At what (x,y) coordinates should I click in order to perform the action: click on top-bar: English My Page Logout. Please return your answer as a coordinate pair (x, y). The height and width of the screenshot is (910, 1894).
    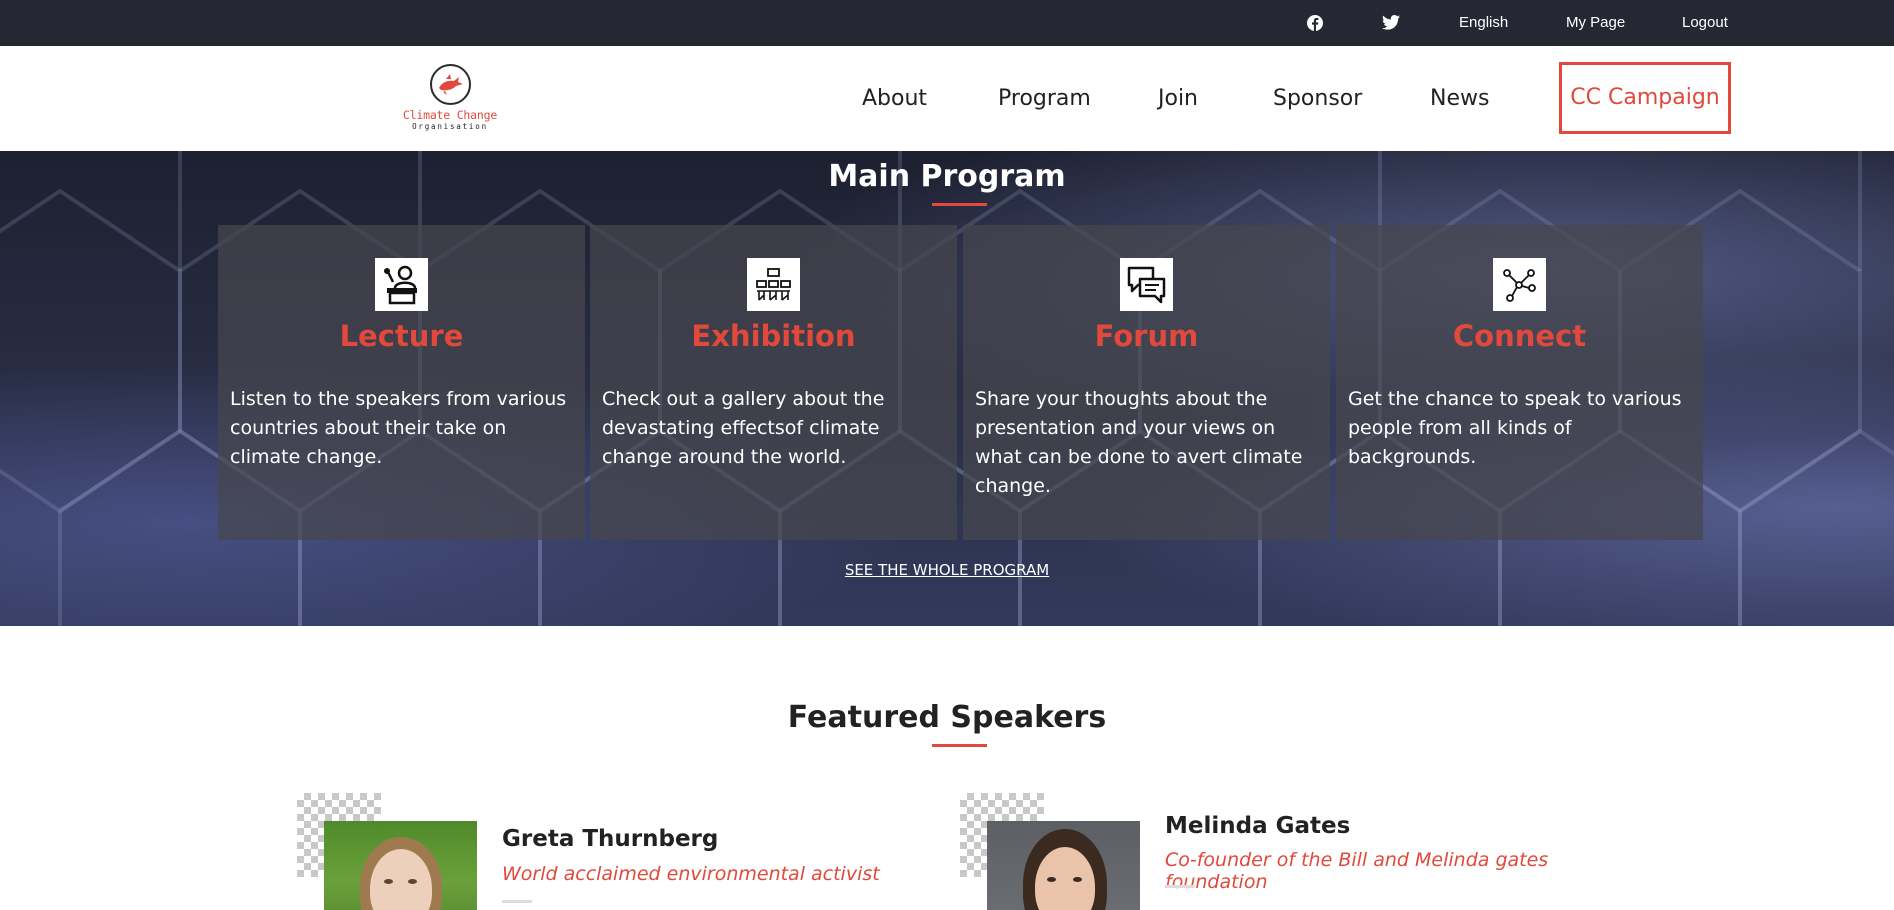
    Looking at the image, I should click on (947, 23).